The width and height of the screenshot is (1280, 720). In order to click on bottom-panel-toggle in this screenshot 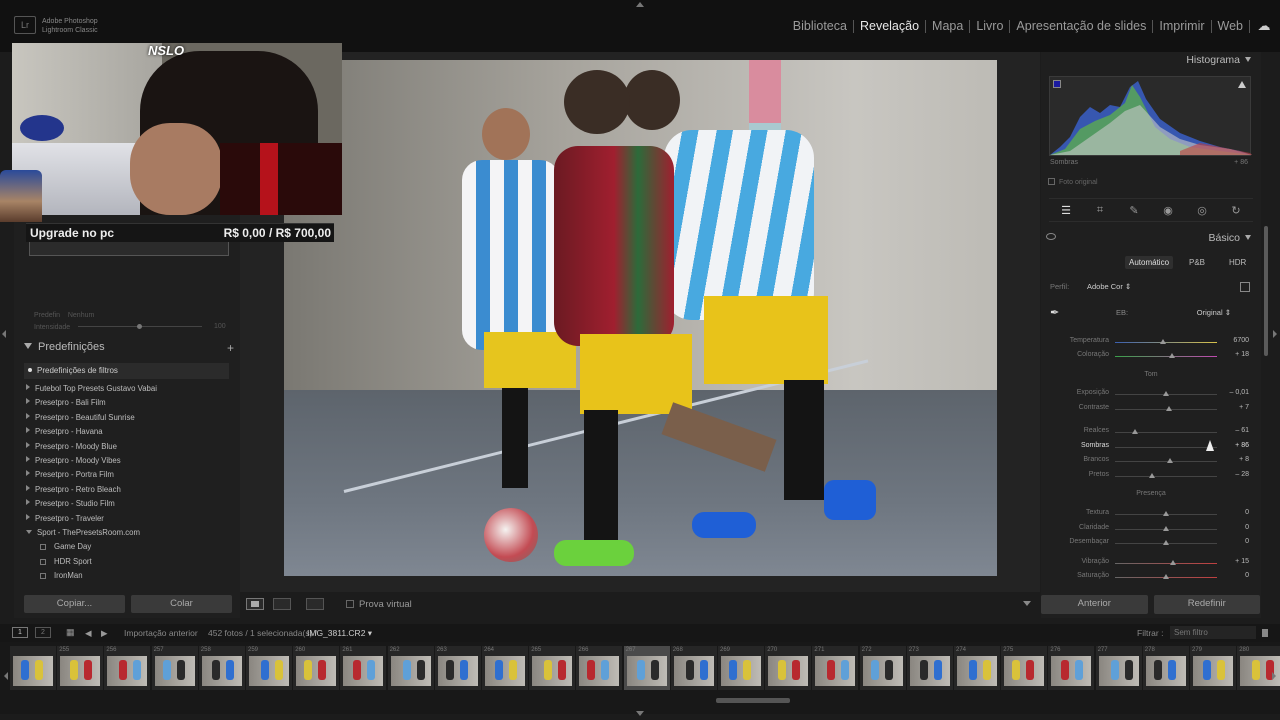, I will do `click(640, 713)`.